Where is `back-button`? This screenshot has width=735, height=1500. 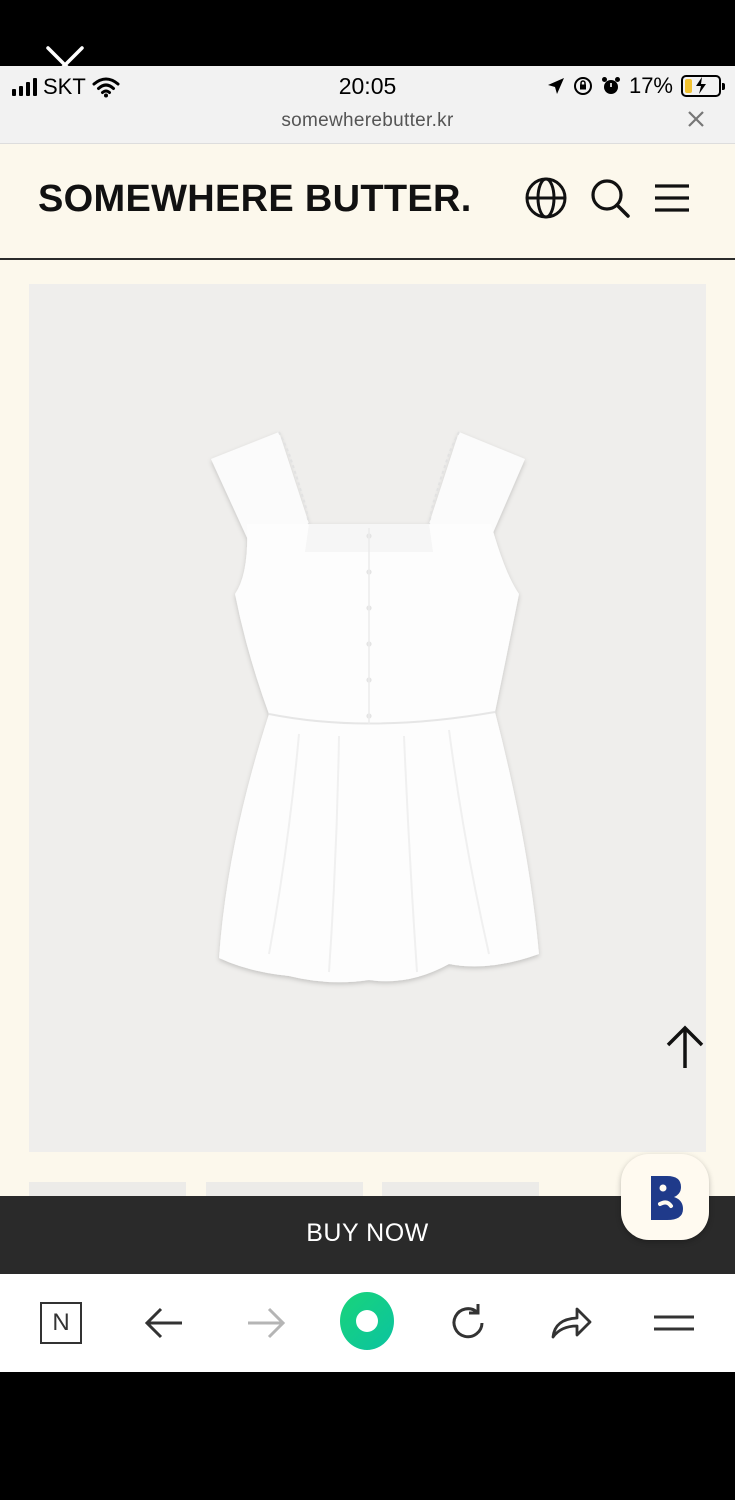
back-button is located at coordinates (164, 1323).